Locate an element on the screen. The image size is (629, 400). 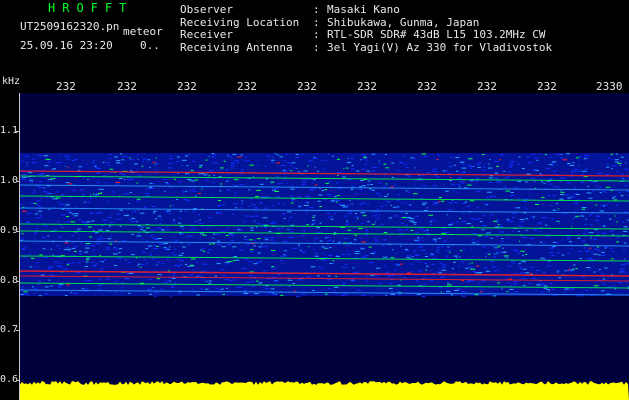
count-label: 0.. is located at coordinates (150, 45).